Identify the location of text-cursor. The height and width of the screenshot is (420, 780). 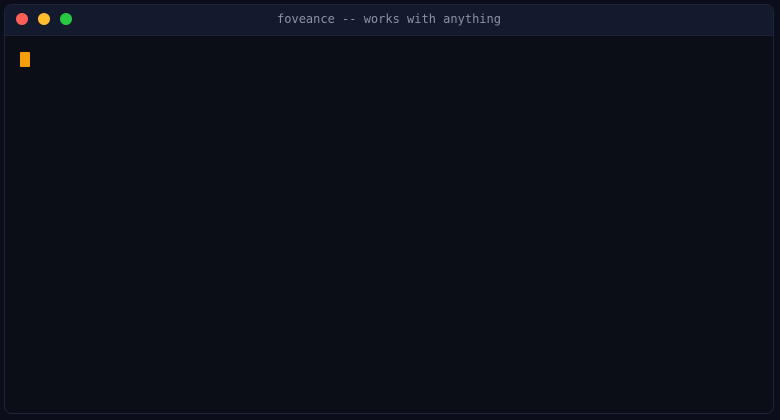
(25, 59).